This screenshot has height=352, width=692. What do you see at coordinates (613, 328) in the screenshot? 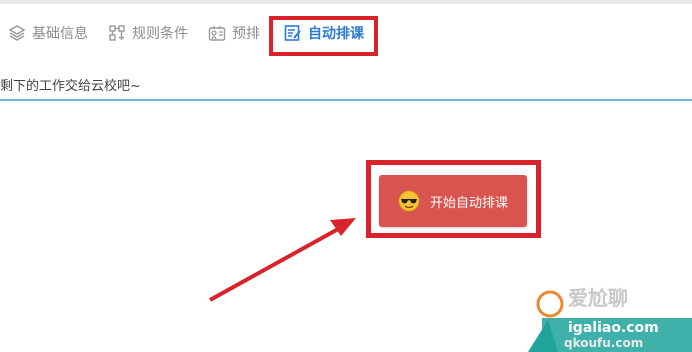
I see `watermark-line2: igaliao.com` at bounding box center [613, 328].